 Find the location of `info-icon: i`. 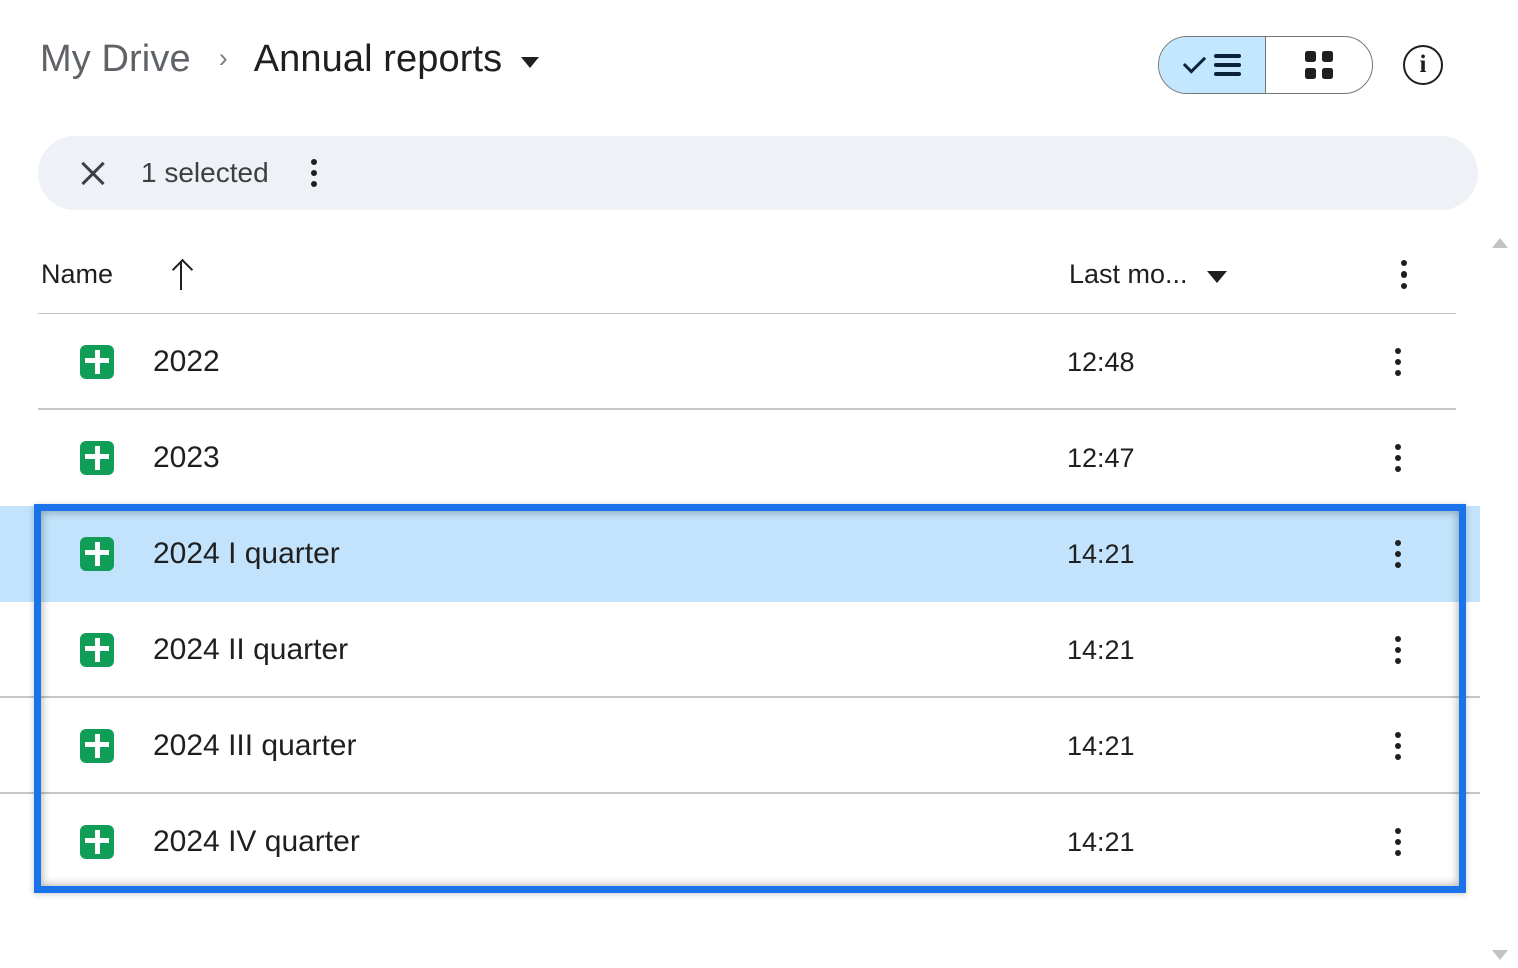

info-icon: i is located at coordinates (1423, 65).